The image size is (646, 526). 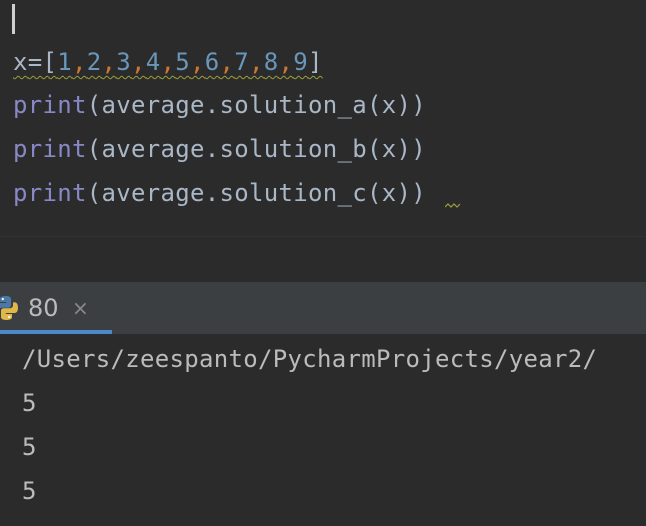 What do you see at coordinates (256, 105) in the screenshot?
I see `call-expression: average.solution_a(x)` at bounding box center [256, 105].